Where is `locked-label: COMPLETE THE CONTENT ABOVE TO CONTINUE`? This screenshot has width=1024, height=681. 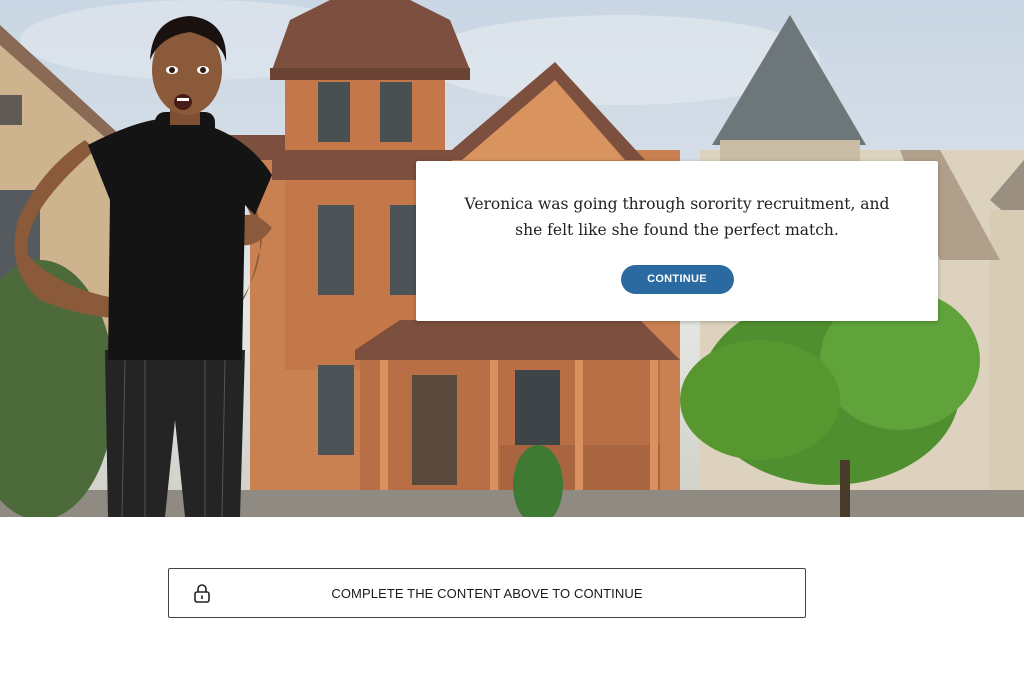
locked-label: COMPLETE THE CONTENT ABOVE TO CONTINUE is located at coordinates (487, 593).